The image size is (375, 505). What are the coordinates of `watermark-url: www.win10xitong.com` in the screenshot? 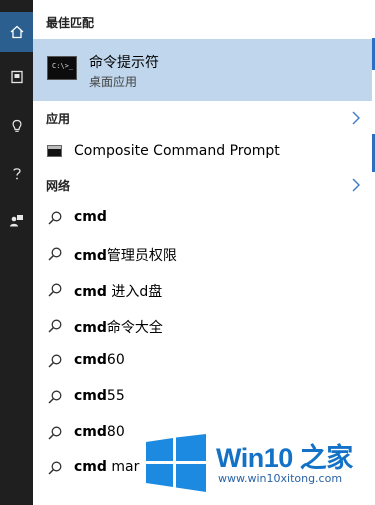 It's located at (280, 478).